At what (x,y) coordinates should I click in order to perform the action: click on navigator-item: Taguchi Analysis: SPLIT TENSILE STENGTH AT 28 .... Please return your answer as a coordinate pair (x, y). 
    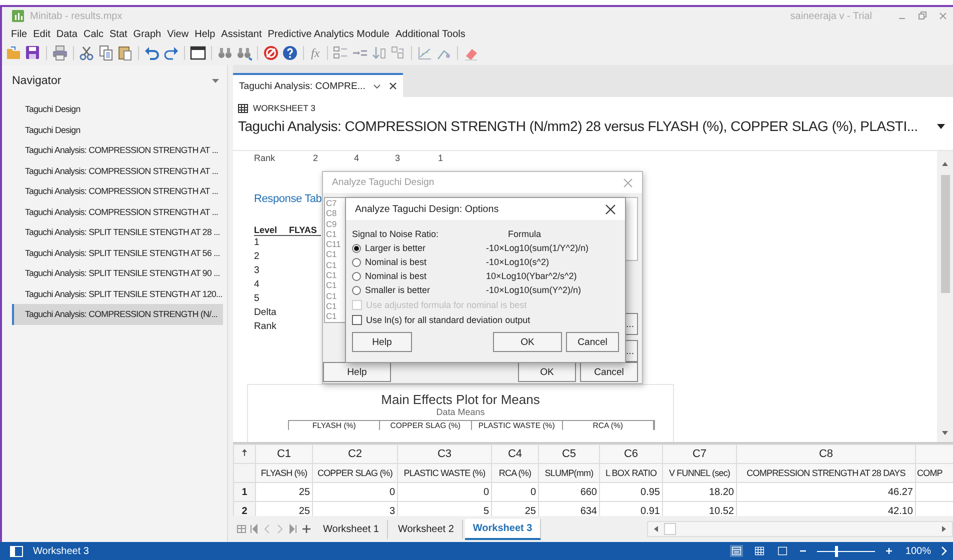
    Looking at the image, I should click on (112, 232).